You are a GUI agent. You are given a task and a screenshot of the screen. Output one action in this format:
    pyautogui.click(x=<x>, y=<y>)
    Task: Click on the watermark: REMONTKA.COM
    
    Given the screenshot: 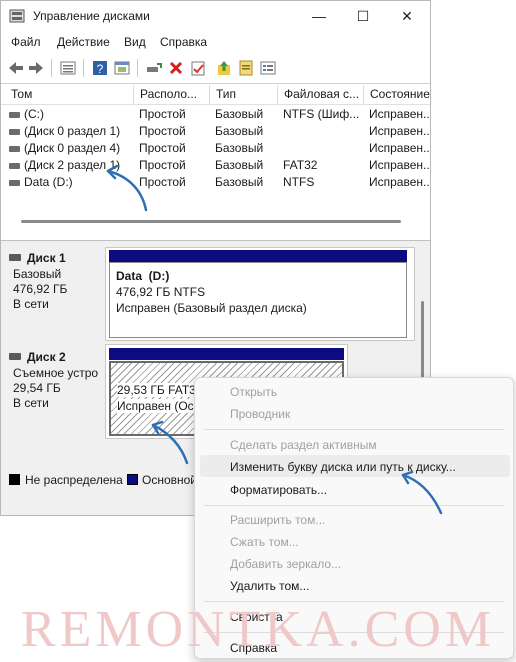 What is the action you would take?
    pyautogui.click(x=258, y=629)
    